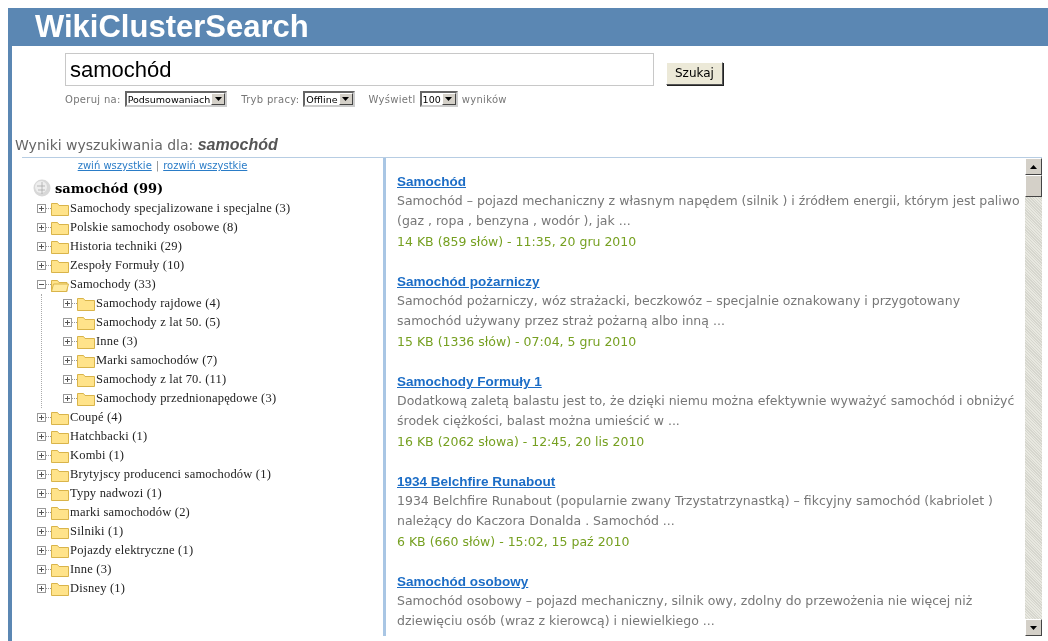 Image resolution: width=1048 pixels, height=641 pixels. I want to click on globe-icon, so click(42, 188).